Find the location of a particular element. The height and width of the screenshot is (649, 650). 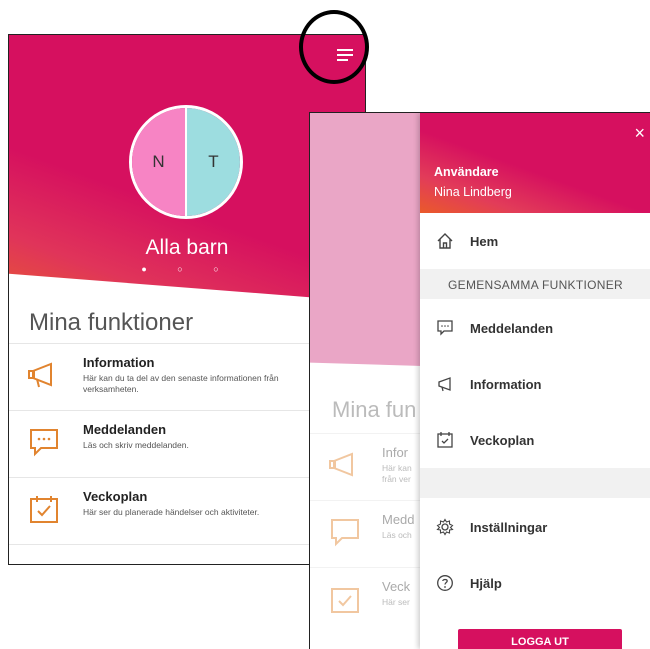

section-header: GEMENSAMMA FUNKTIONER is located at coordinates (535, 285).